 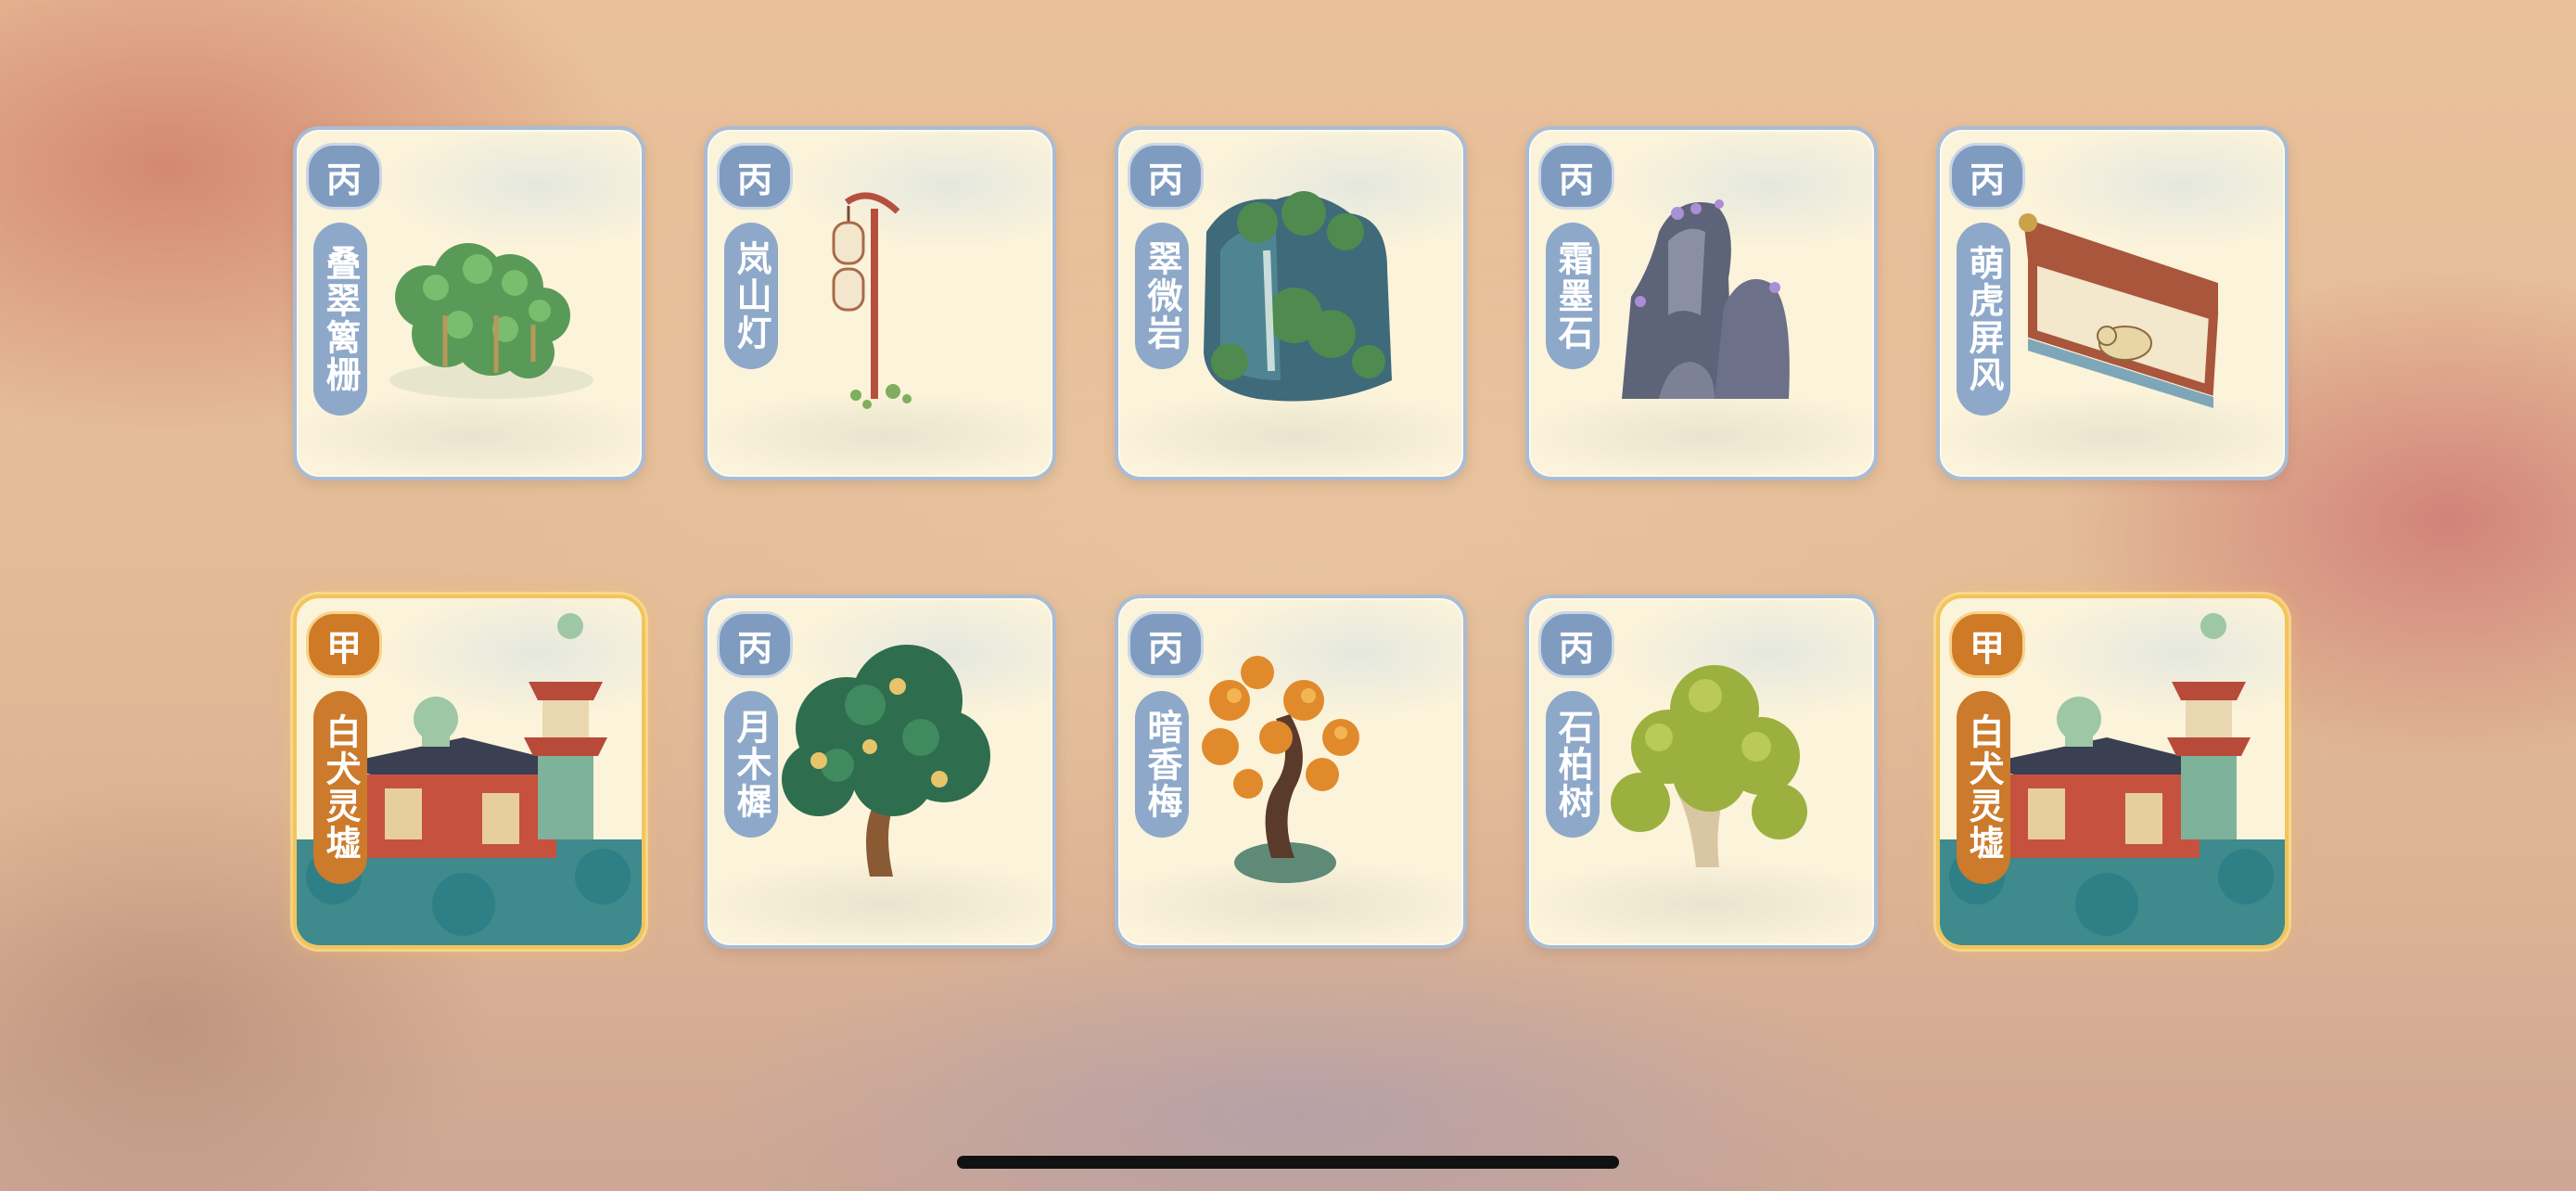 I want to click on reward-card-osmanthus: 丙 月木樨, so click(x=880, y=772).